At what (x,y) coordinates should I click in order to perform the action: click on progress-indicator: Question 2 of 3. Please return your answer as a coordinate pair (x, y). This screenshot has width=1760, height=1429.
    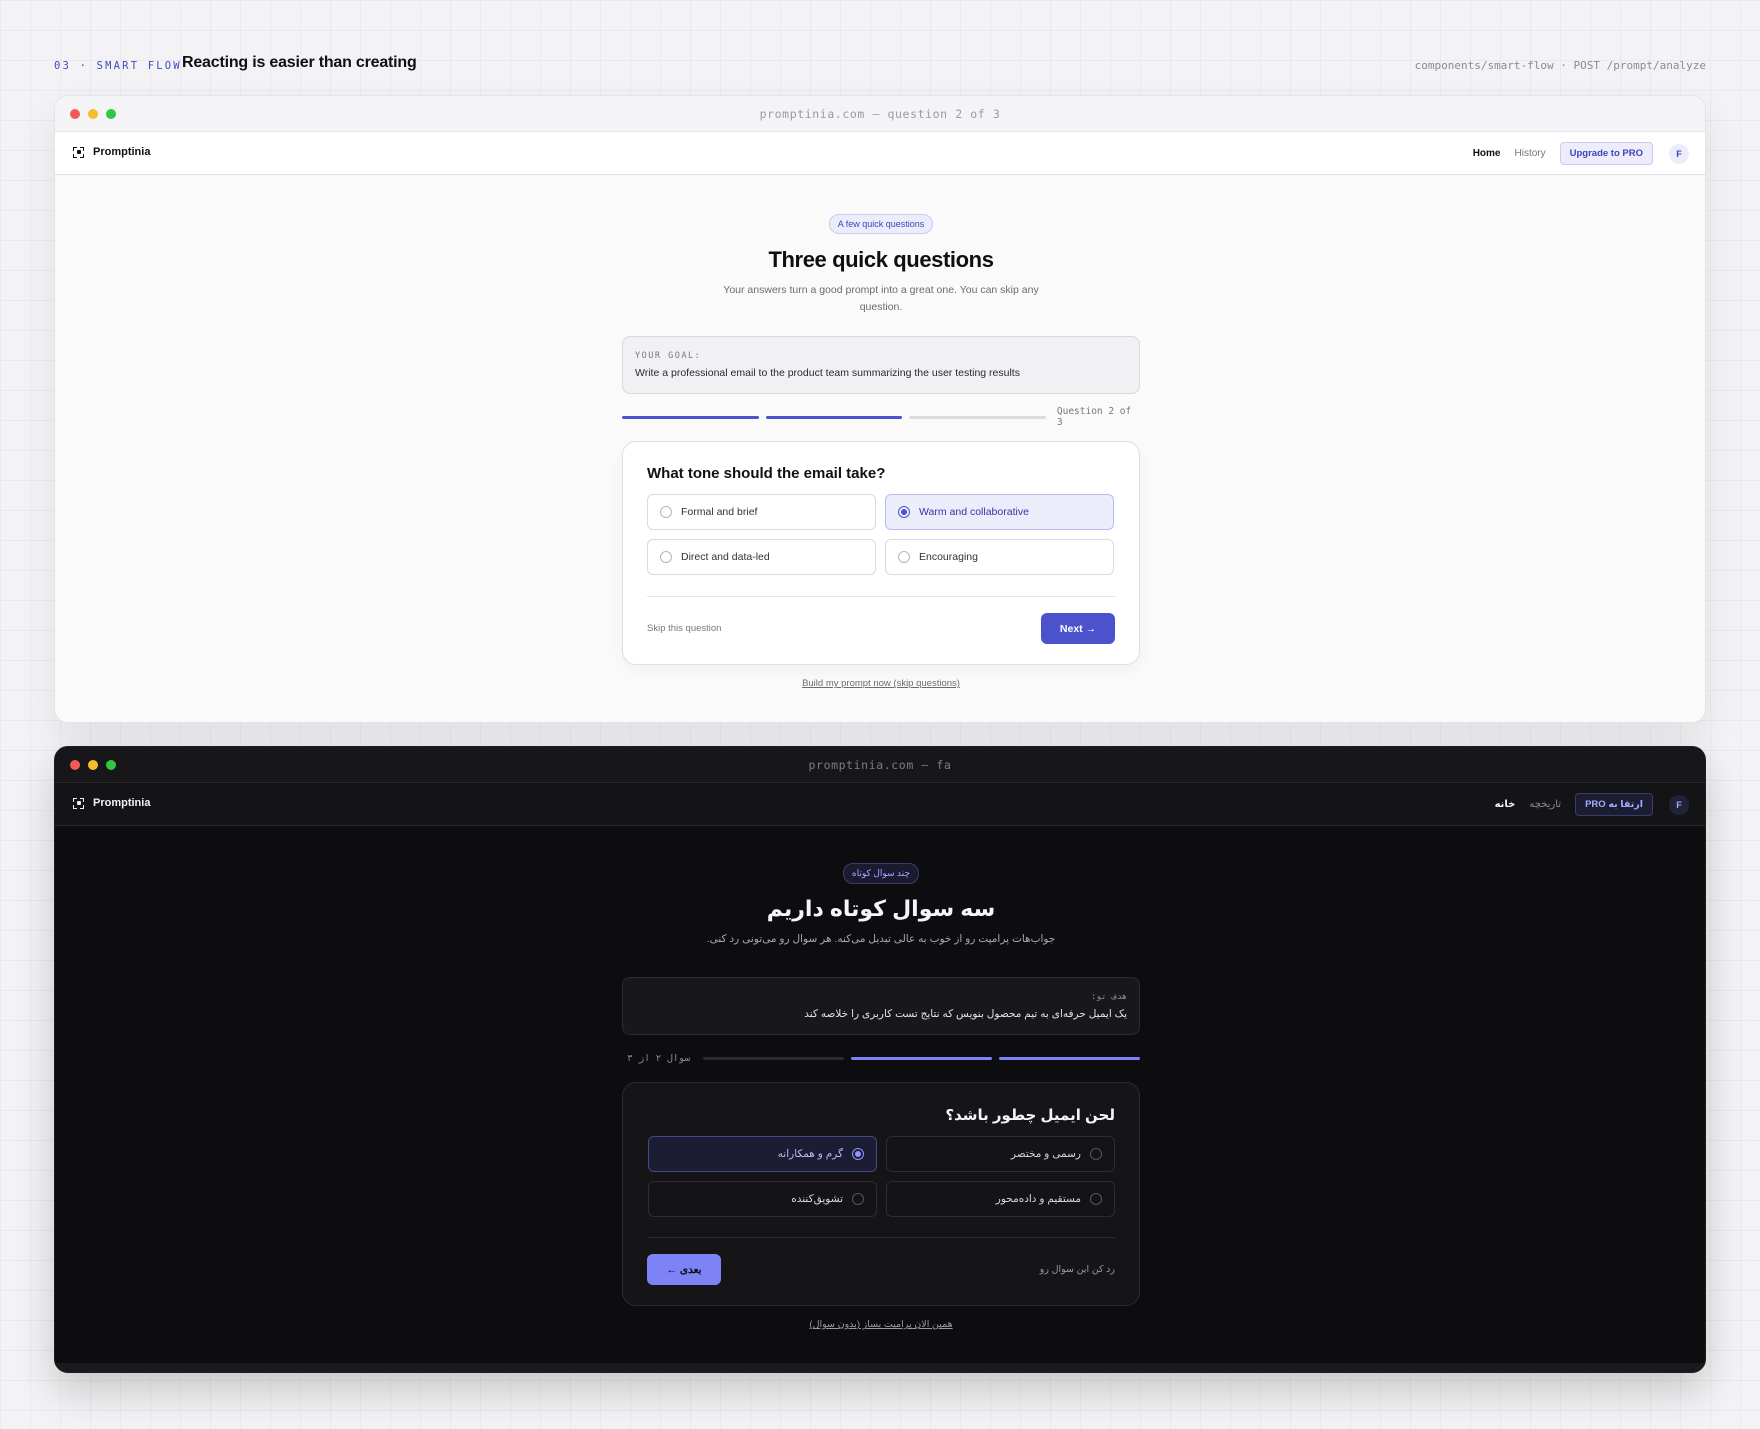
    Looking at the image, I should click on (881, 417).